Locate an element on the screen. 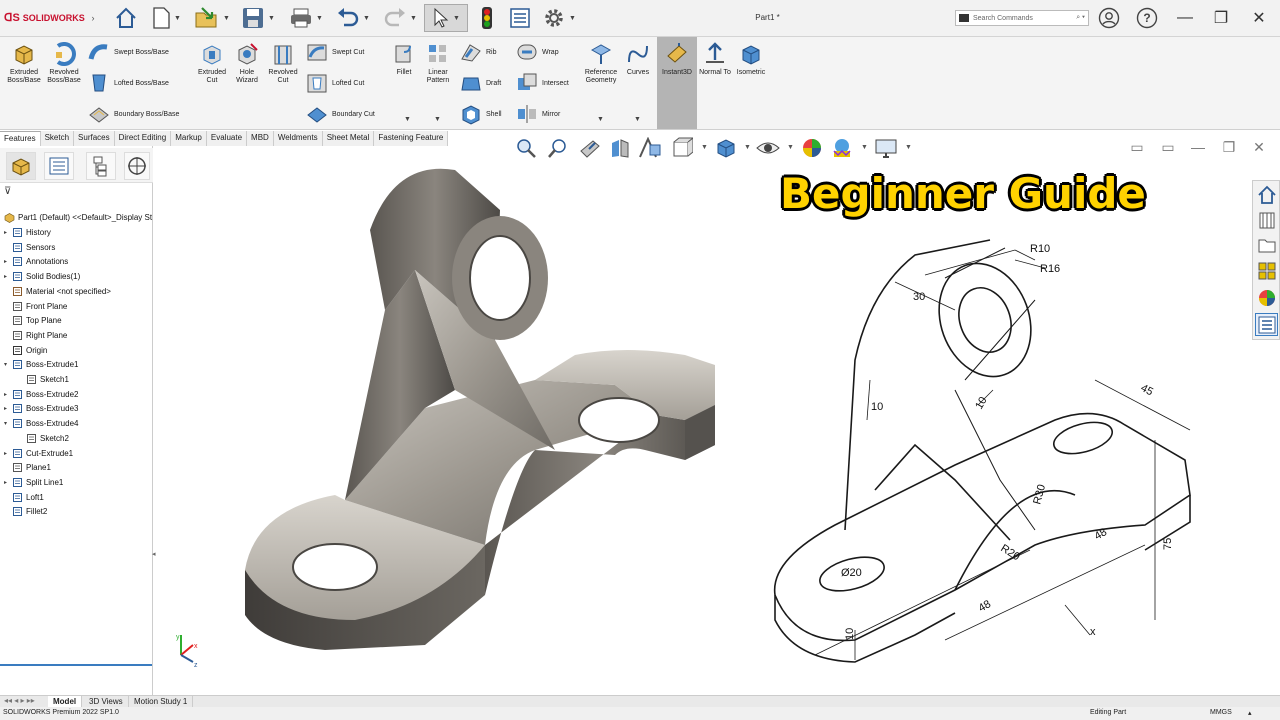 This screenshot has width=1280, height=720. draft-button: Draft is located at coordinates (480, 83).